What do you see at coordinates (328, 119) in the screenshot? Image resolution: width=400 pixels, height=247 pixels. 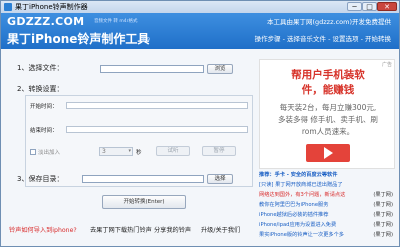 I see `ad-line-2: 多装多得 修手机、卖手机、刷` at bounding box center [328, 119].